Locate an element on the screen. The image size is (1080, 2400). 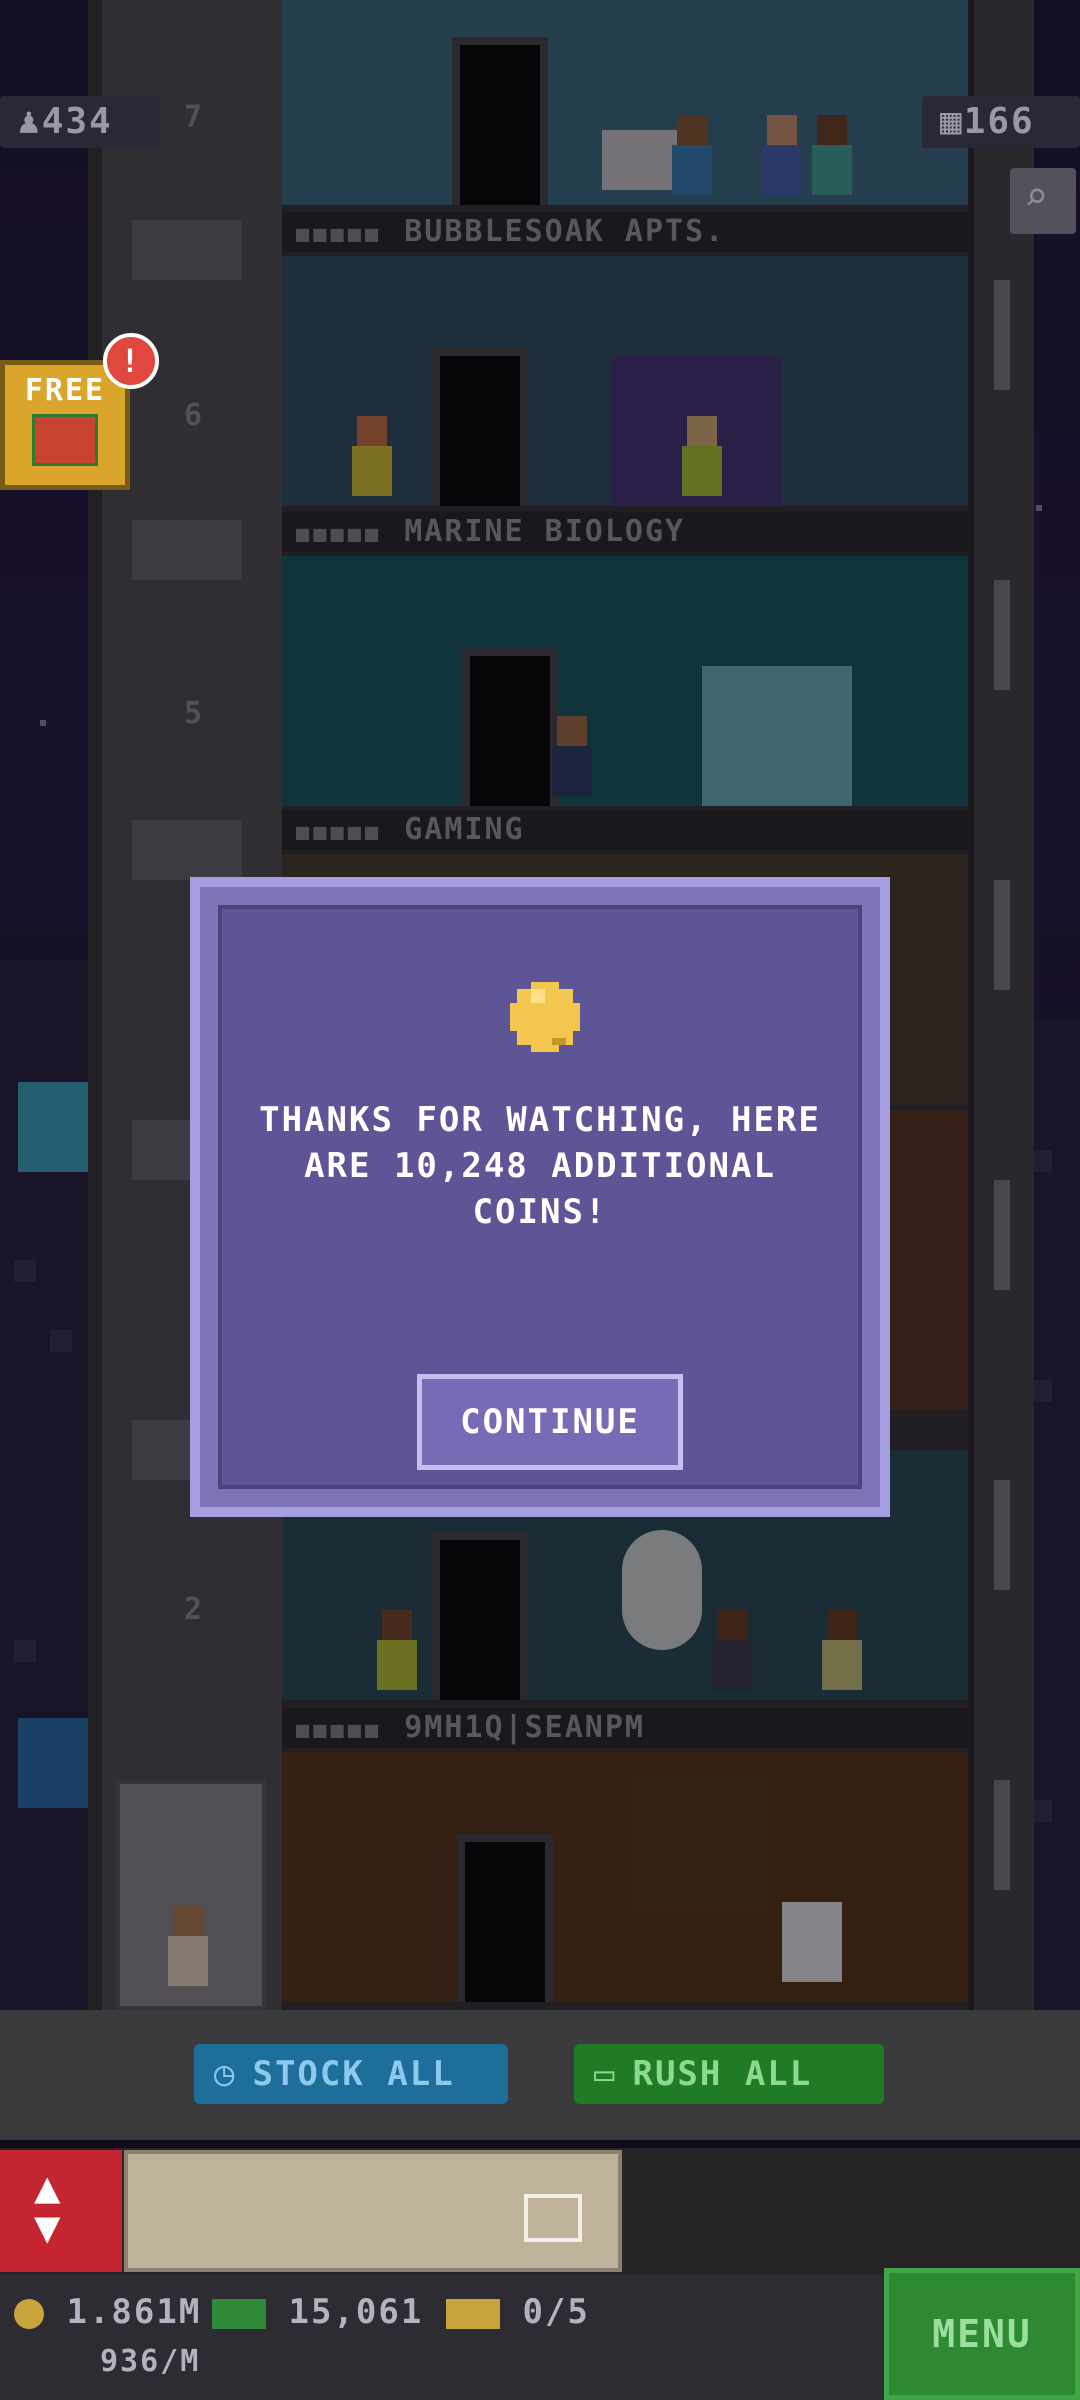
elevator-updown-button: ▲ ▼ is located at coordinates (61, 2211).